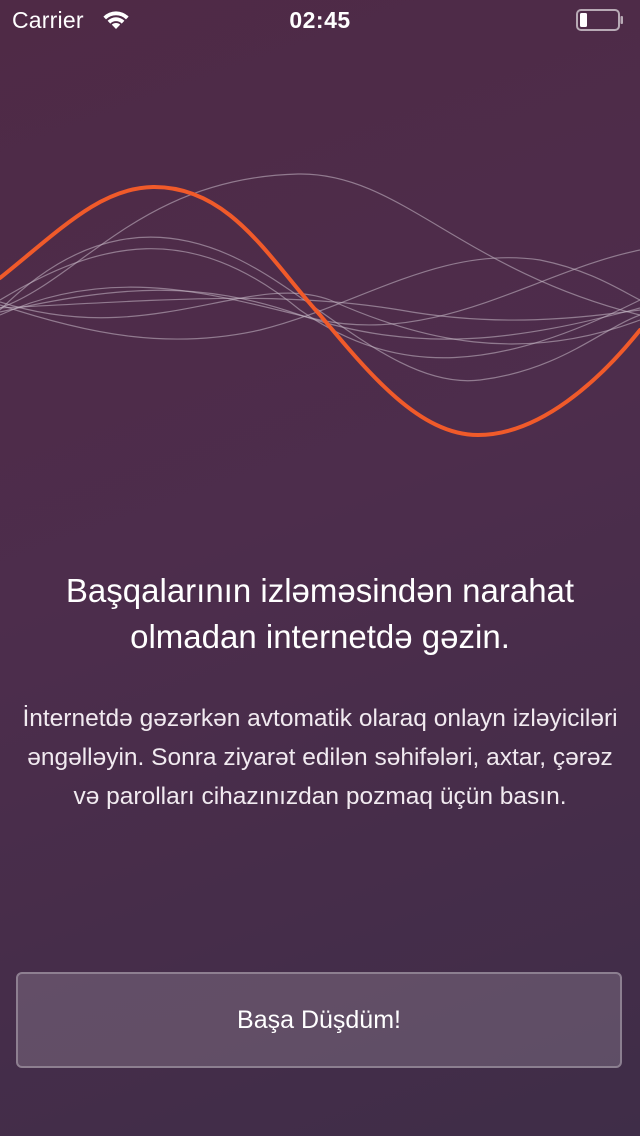 The width and height of the screenshot is (640, 1136). I want to click on clock: 02:45, so click(320, 20).